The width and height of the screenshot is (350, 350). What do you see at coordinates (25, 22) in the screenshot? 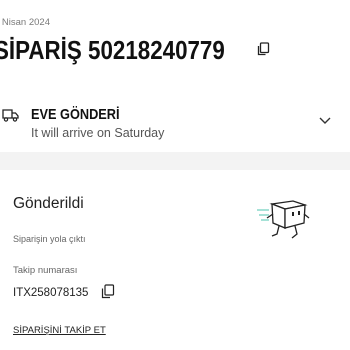
I see `order-date: 8 Nisan 2024` at bounding box center [25, 22].